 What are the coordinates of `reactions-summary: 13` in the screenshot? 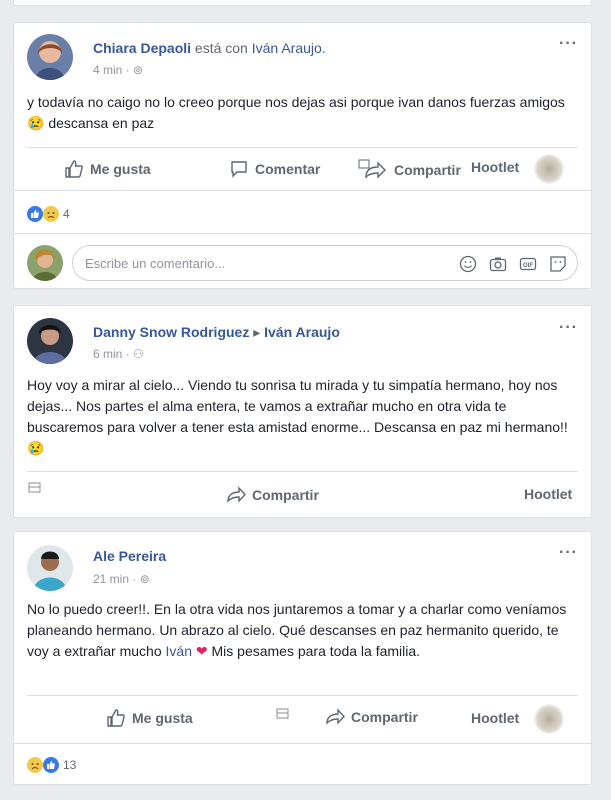 It's located at (51, 765).